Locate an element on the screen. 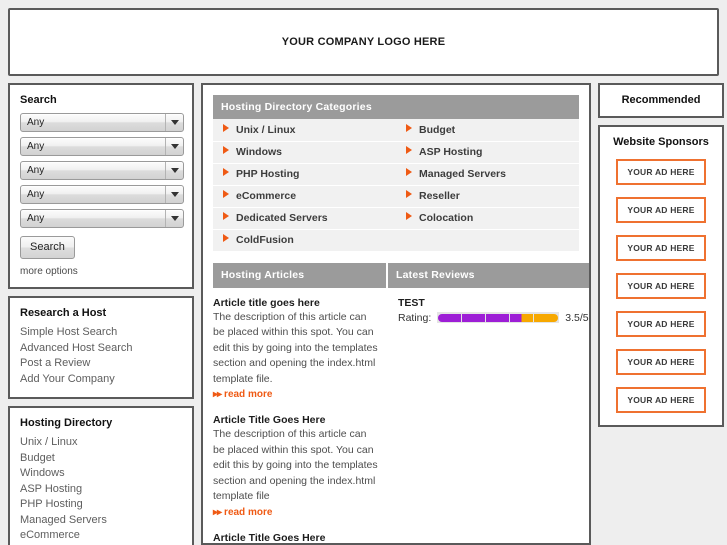  search-button: Search is located at coordinates (47, 247).